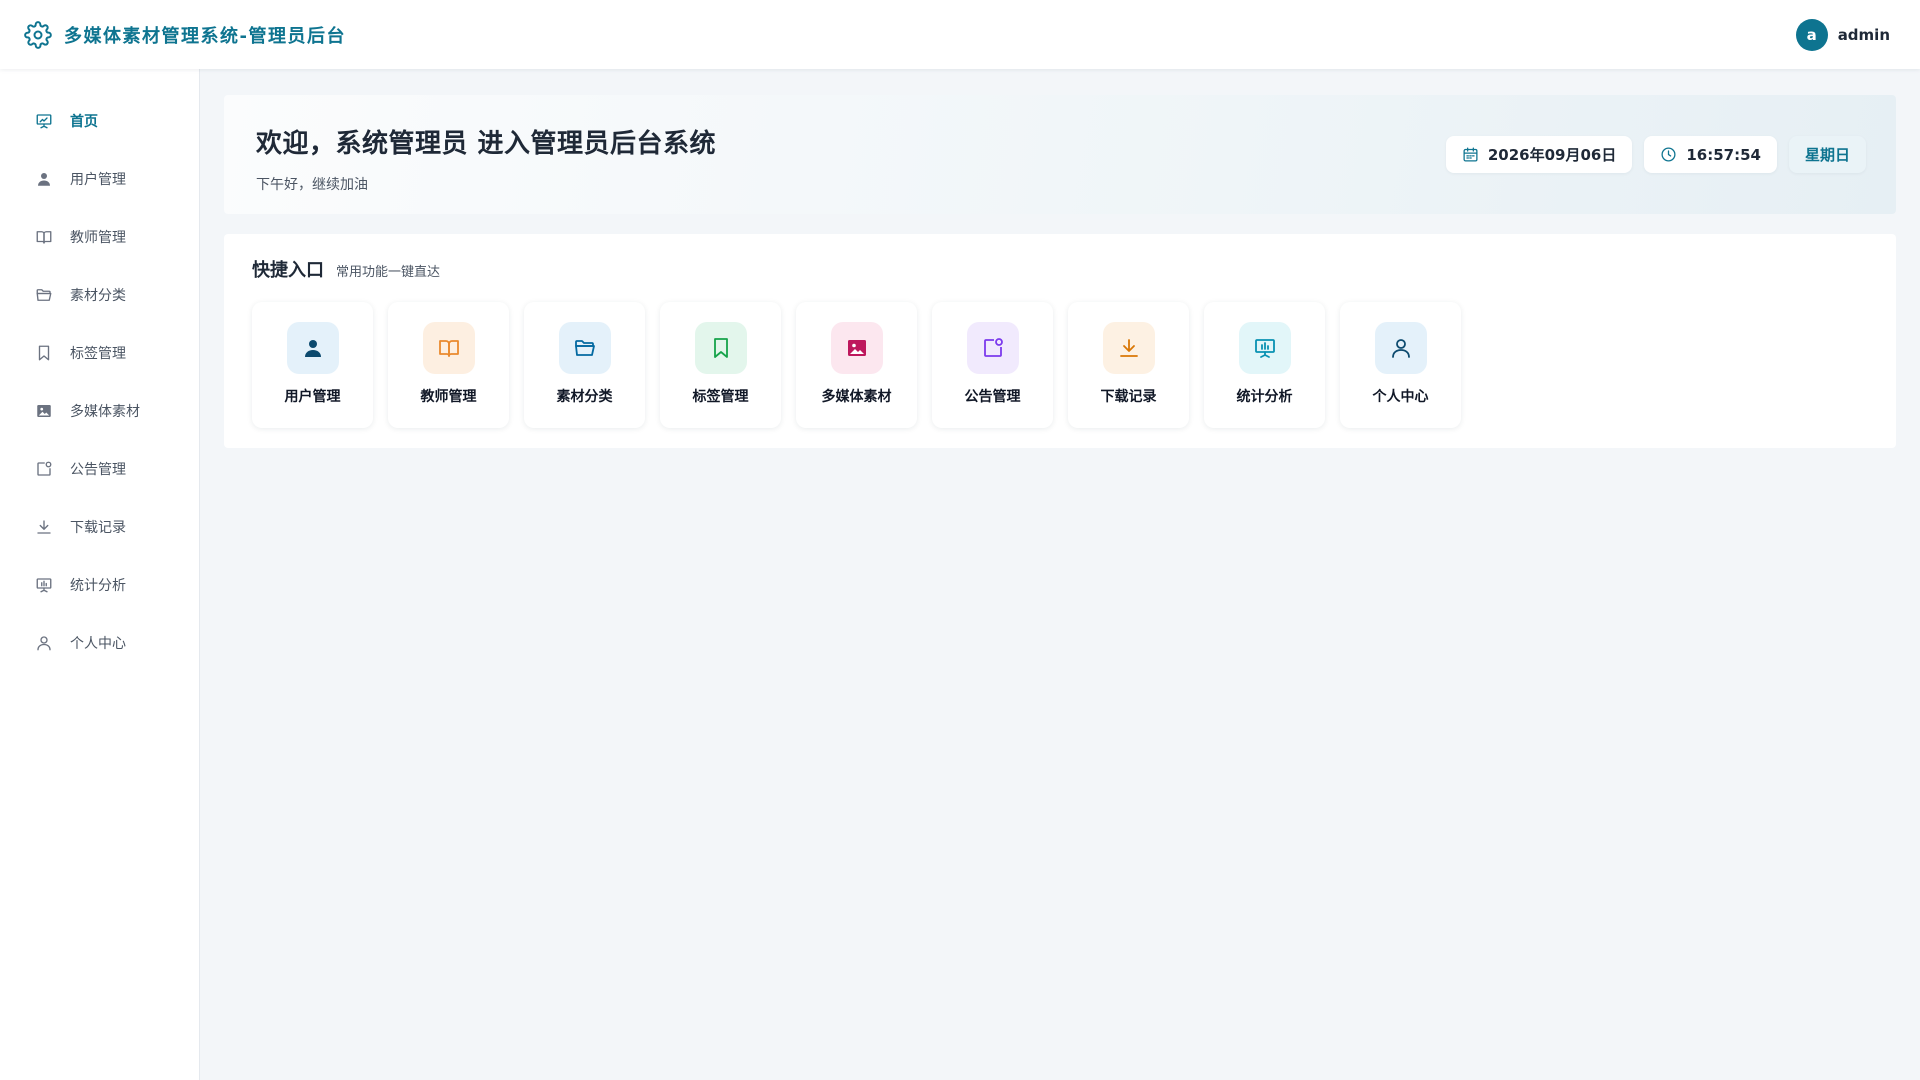 This screenshot has width=1920, height=1080. I want to click on presentation-icon, so click(44, 121).